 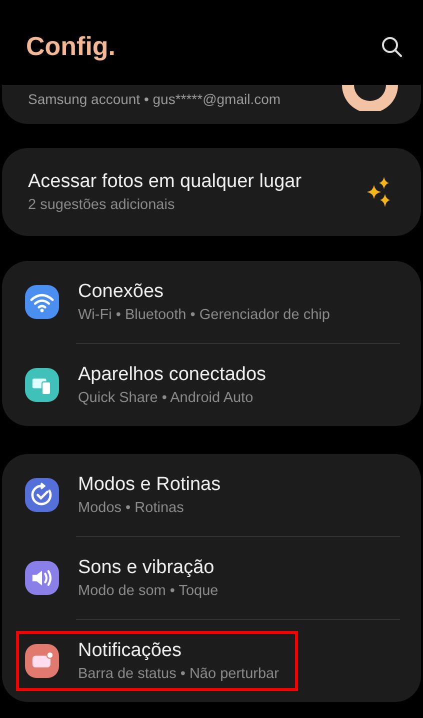 What do you see at coordinates (130, 651) in the screenshot?
I see `row-title: Notificações` at bounding box center [130, 651].